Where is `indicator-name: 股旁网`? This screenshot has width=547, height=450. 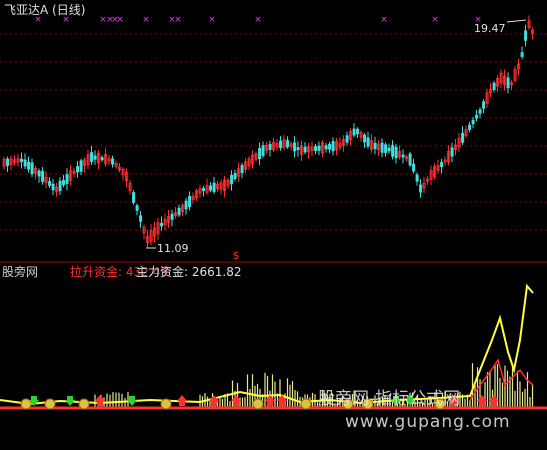 indicator-name: 股旁网 is located at coordinates (20, 272).